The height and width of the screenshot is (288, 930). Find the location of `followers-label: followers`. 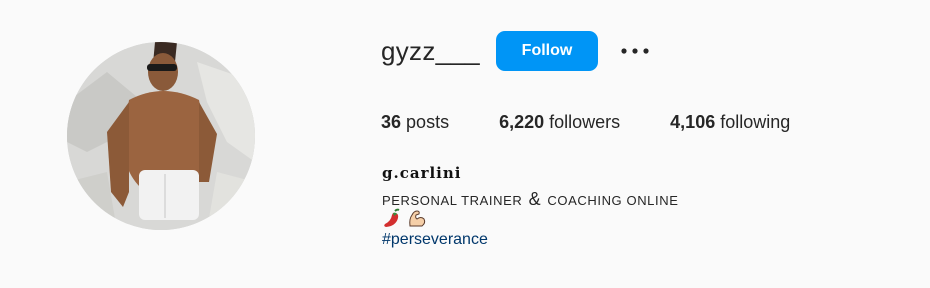

followers-label: followers is located at coordinates (585, 122).